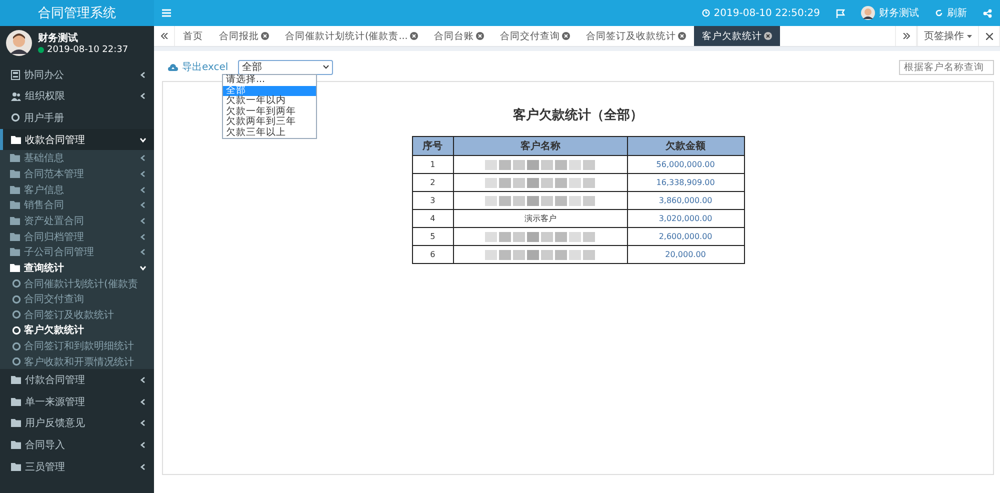  What do you see at coordinates (77, 299) in the screenshot?
I see `sidebar-item: 合同交付查询` at bounding box center [77, 299].